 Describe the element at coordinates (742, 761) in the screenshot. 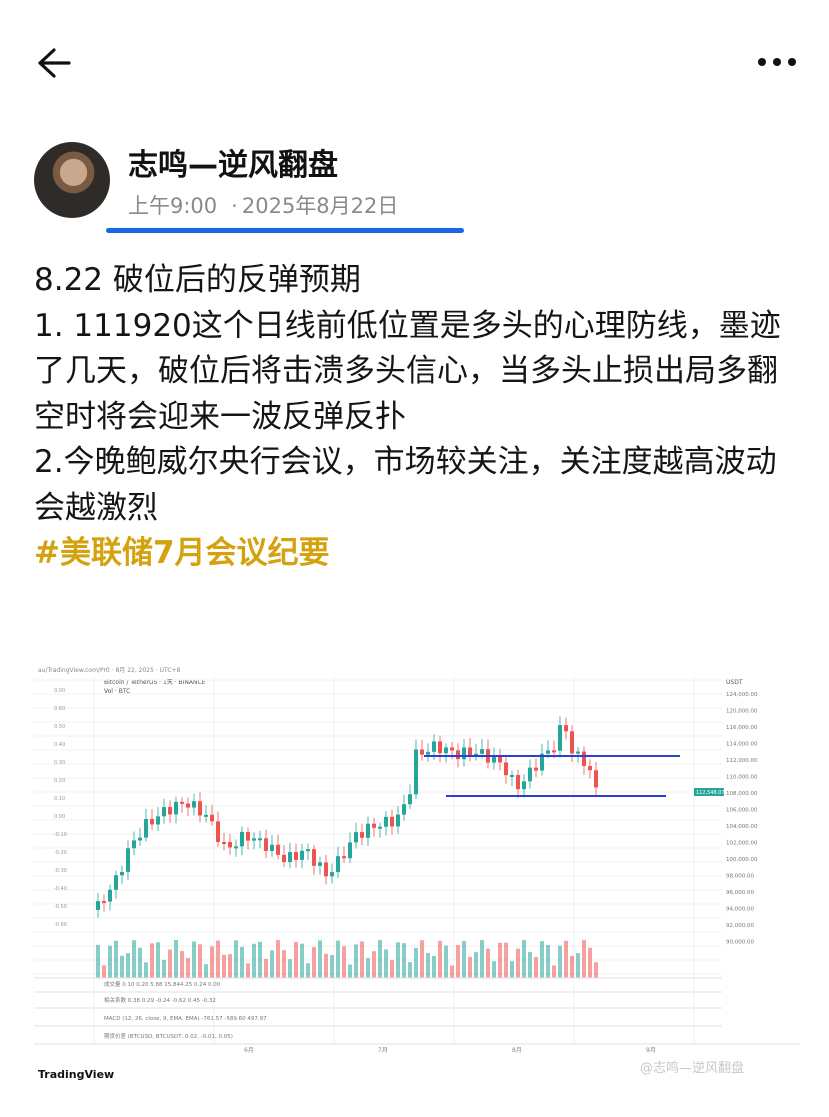

I see `price-axis-tick: 112,000.00` at that location.